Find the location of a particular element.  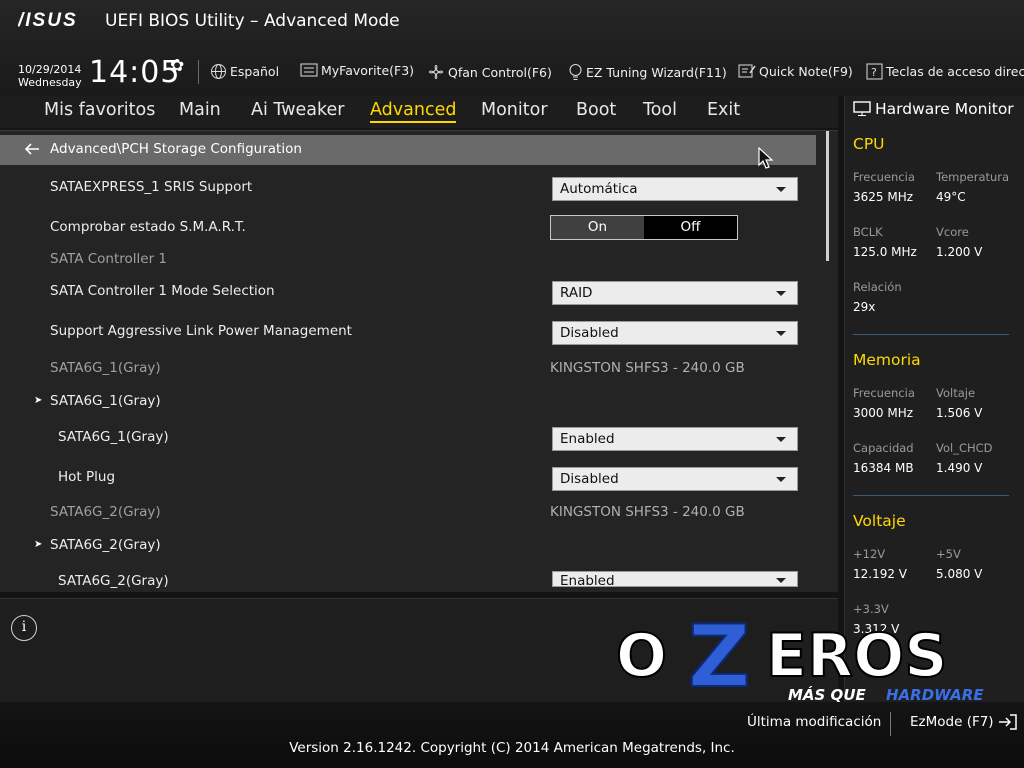

sata6g-1-submenu: SATA6G_1(Gray) is located at coordinates (105, 401).